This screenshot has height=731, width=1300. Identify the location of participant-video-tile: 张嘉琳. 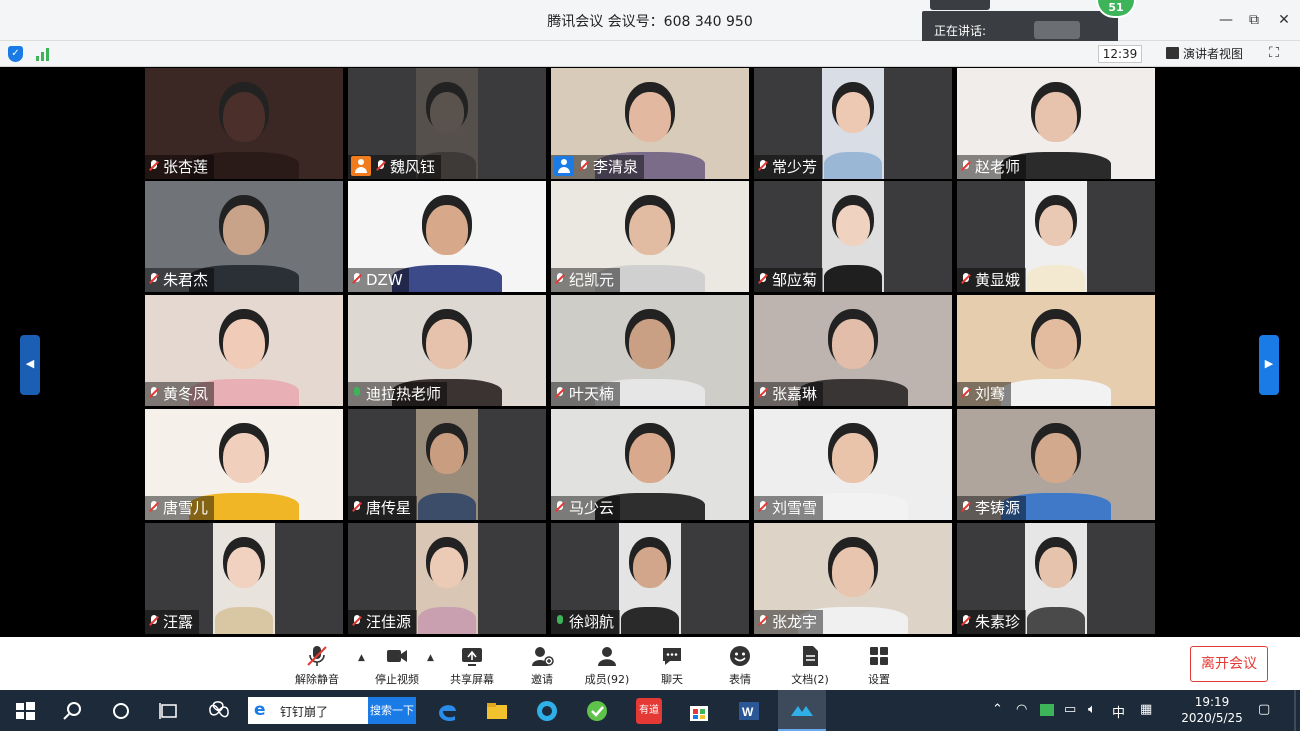
(853, 350).